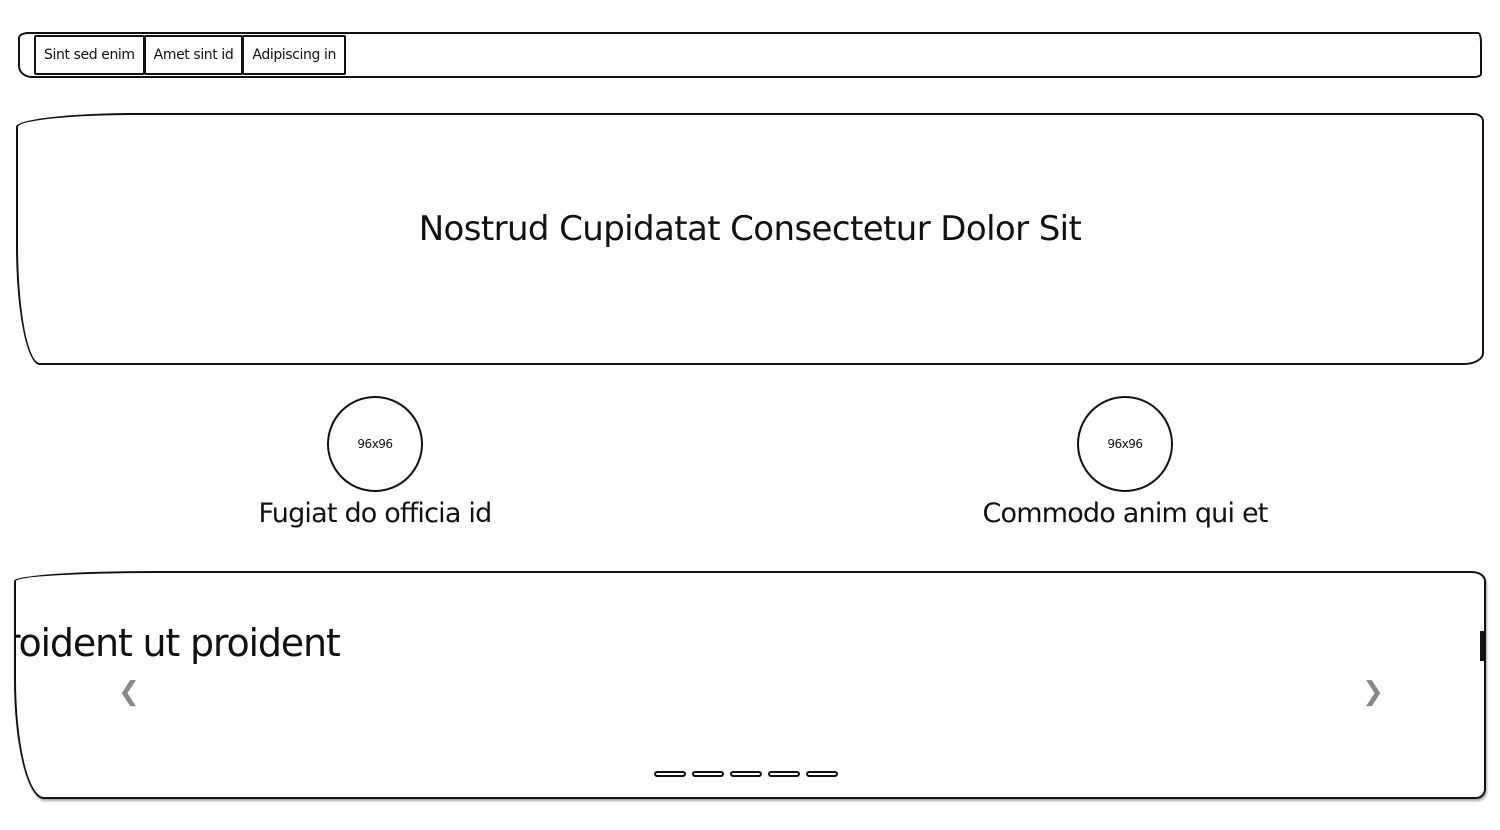 The image size is (1500, 830). I want to click on nav-tab-adipiscing-in: Adipiscing in, so click(294, 55).